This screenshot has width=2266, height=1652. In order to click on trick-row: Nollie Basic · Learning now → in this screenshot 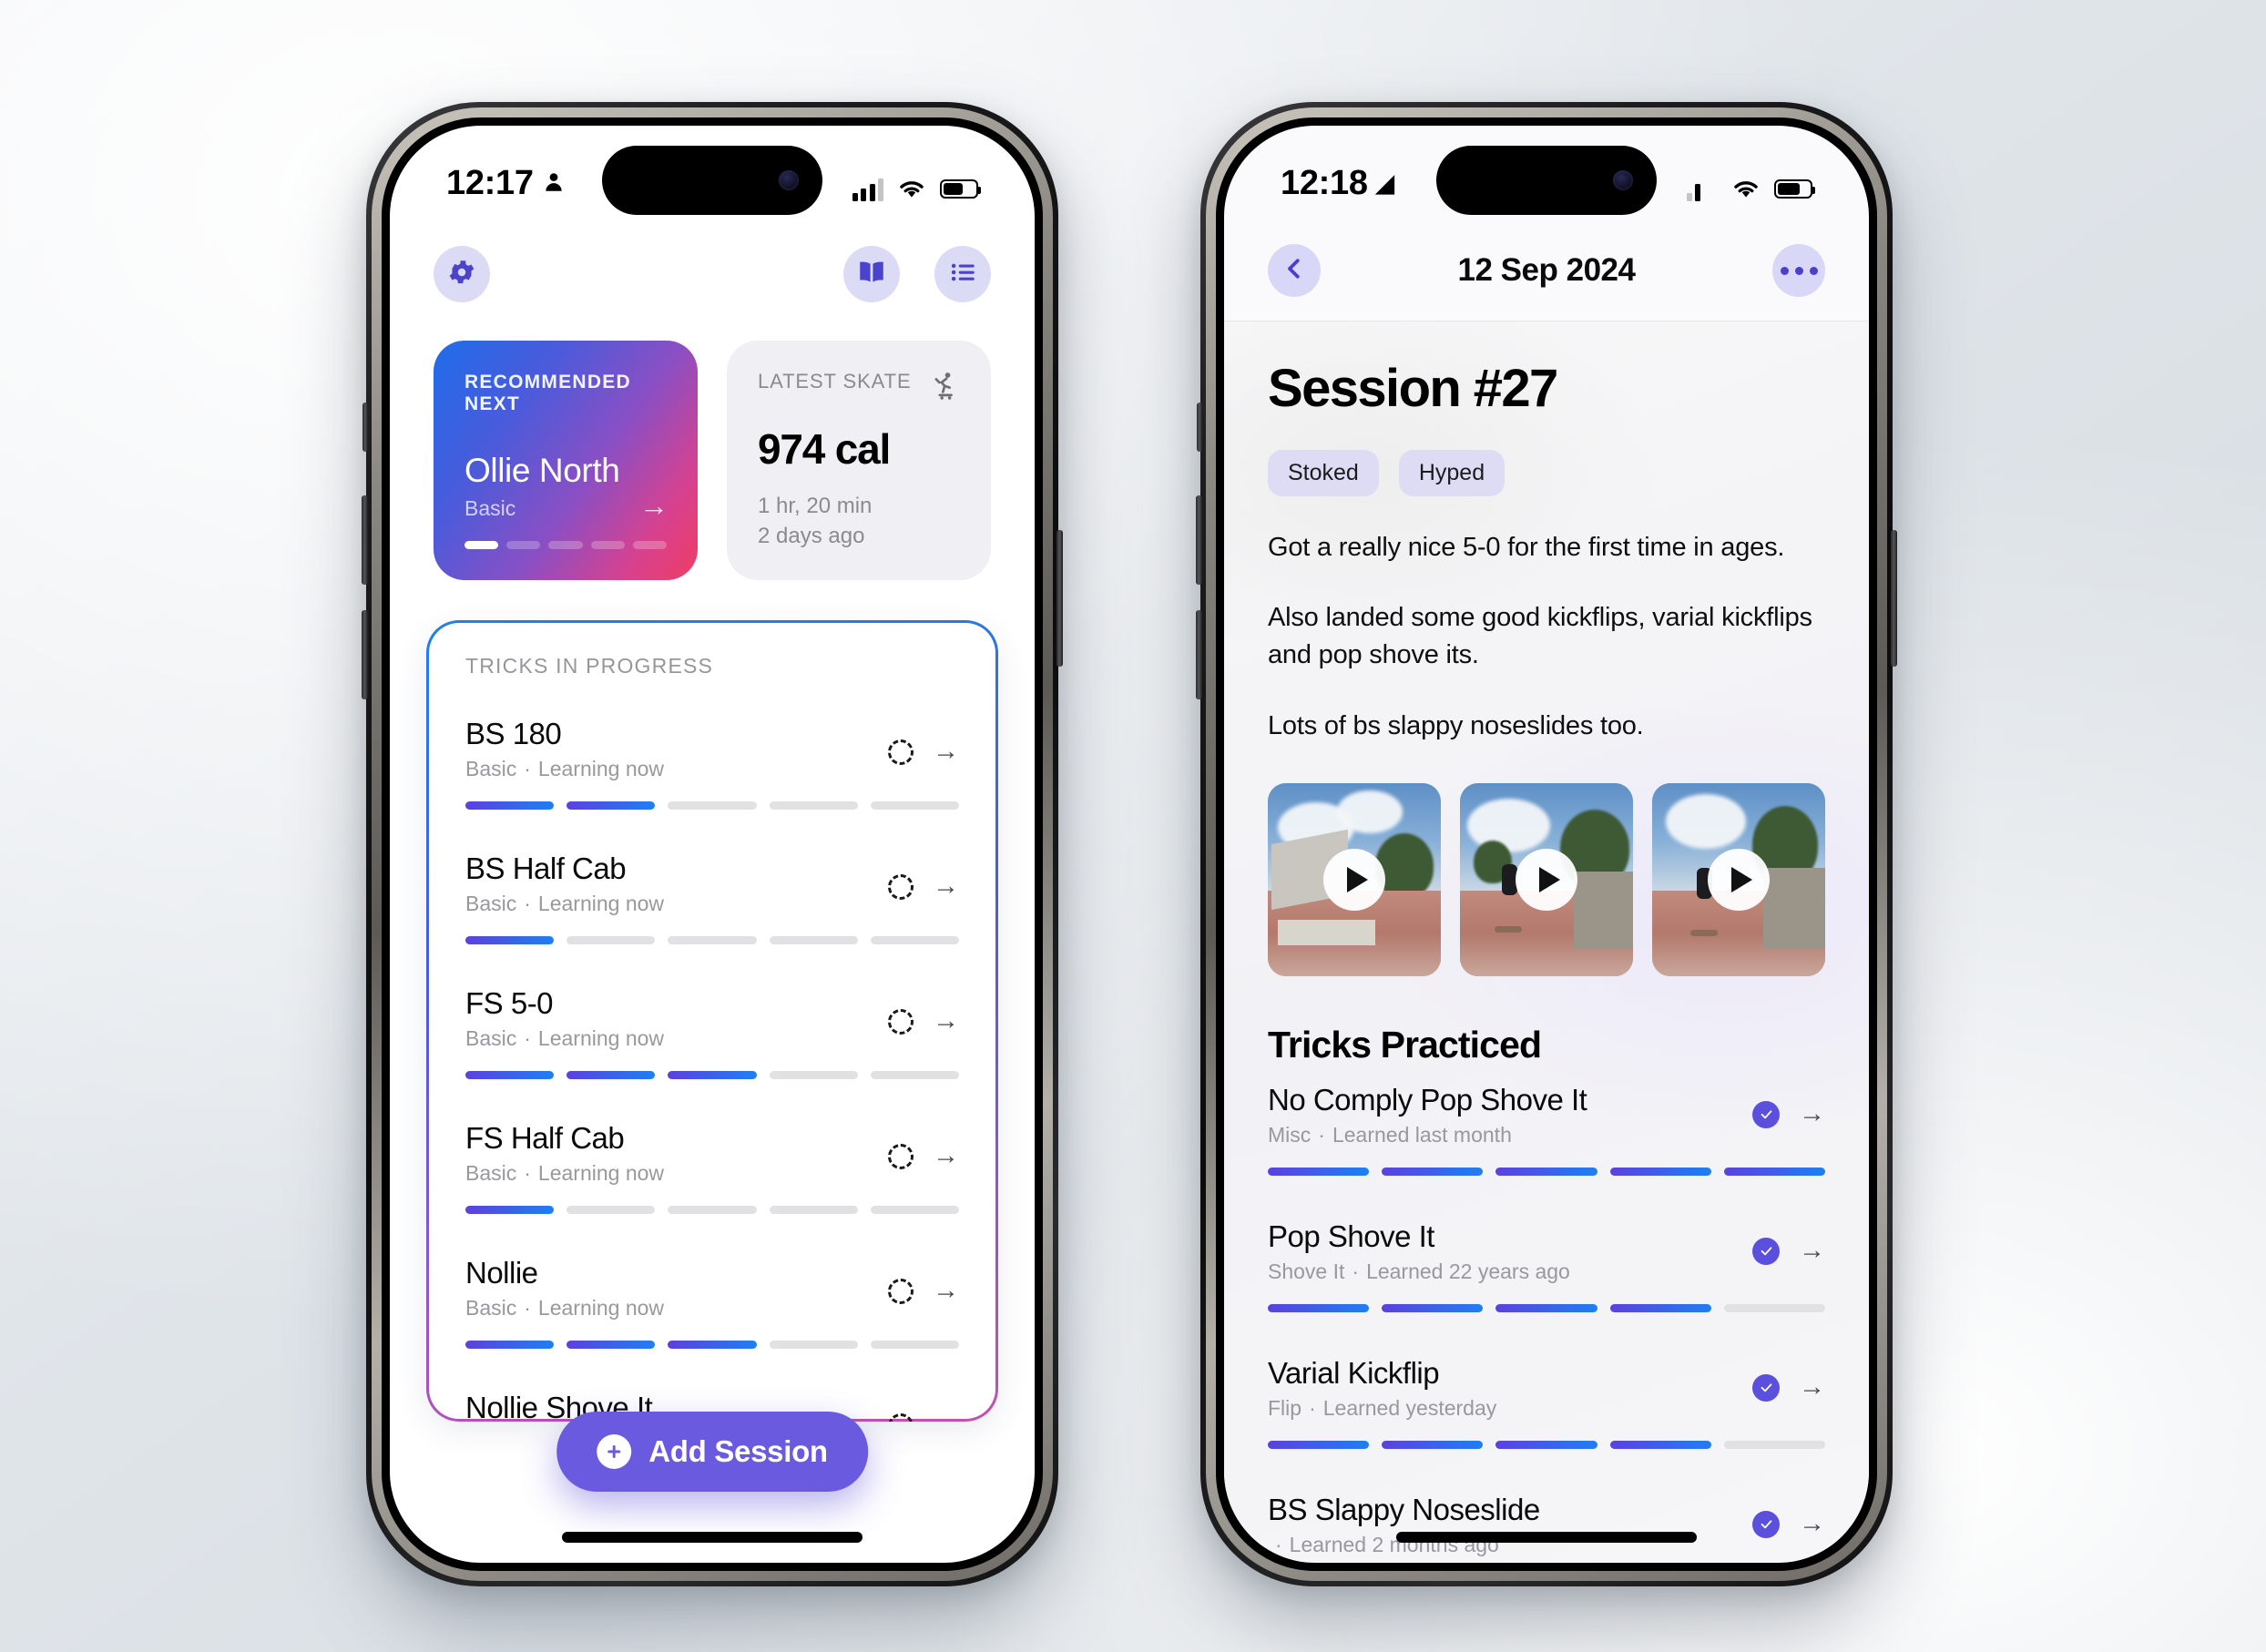, I will do `click(712, 1310)`.